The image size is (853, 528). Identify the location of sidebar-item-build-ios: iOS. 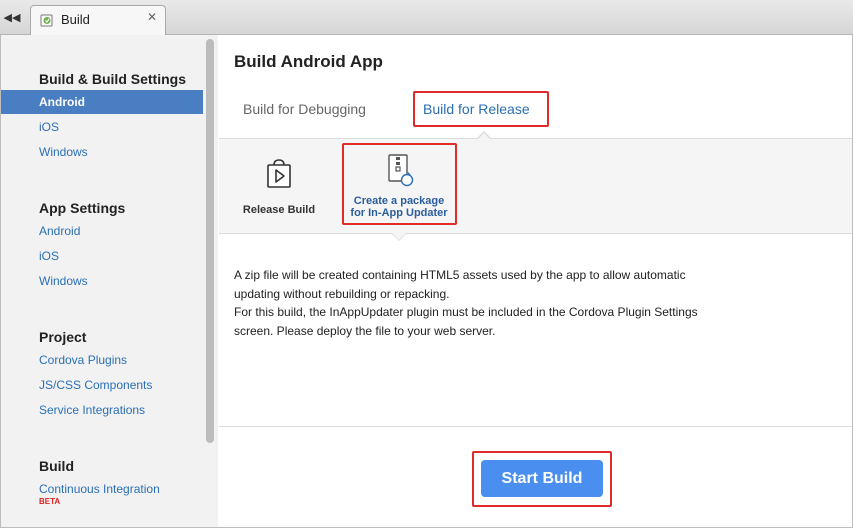
(102, 127).